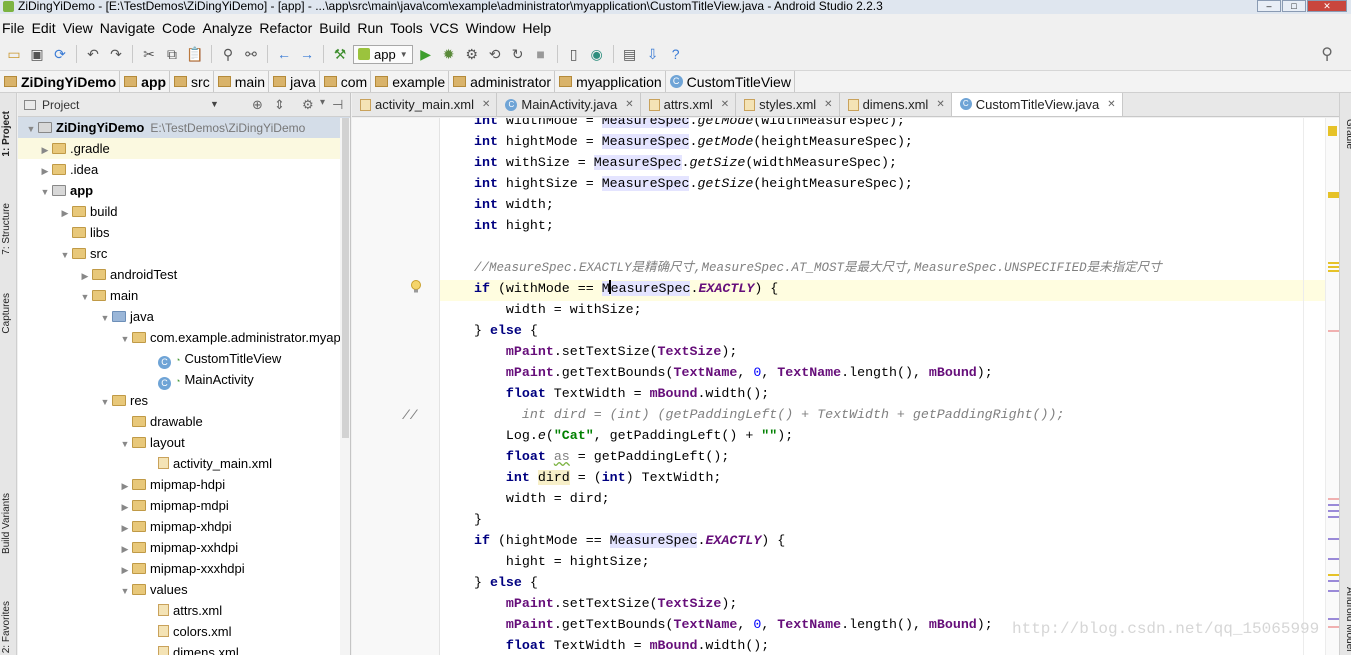  Describe the element at coordinates (676, 54) in the screenshot. I see `help-icon: ?` at that location.